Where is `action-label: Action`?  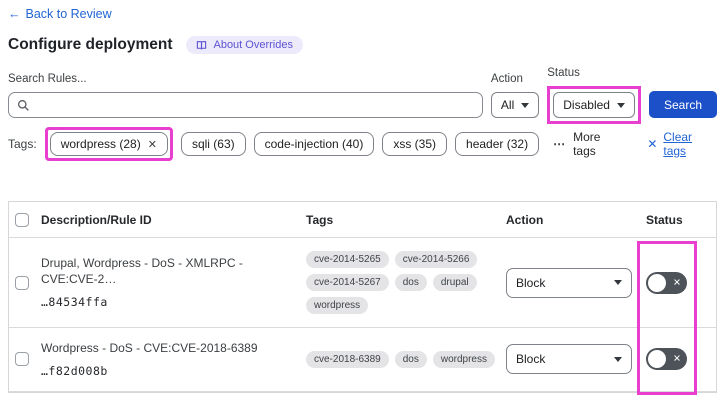 action-label: Action is located at coordinates (506, 79).